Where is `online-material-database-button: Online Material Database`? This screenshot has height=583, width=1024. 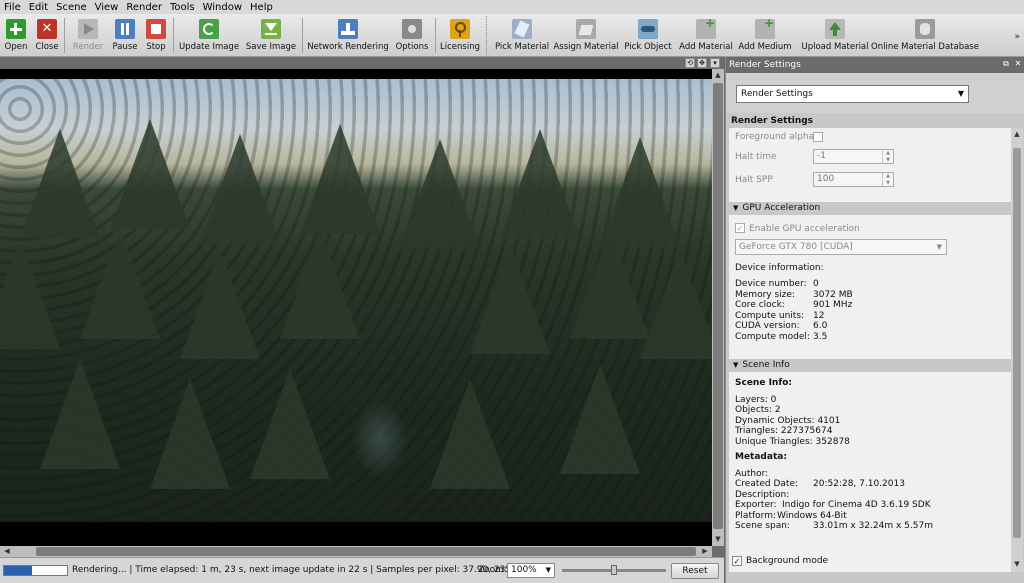
online-material-database-button: Online Material Database is located at coordinates (925, 35).